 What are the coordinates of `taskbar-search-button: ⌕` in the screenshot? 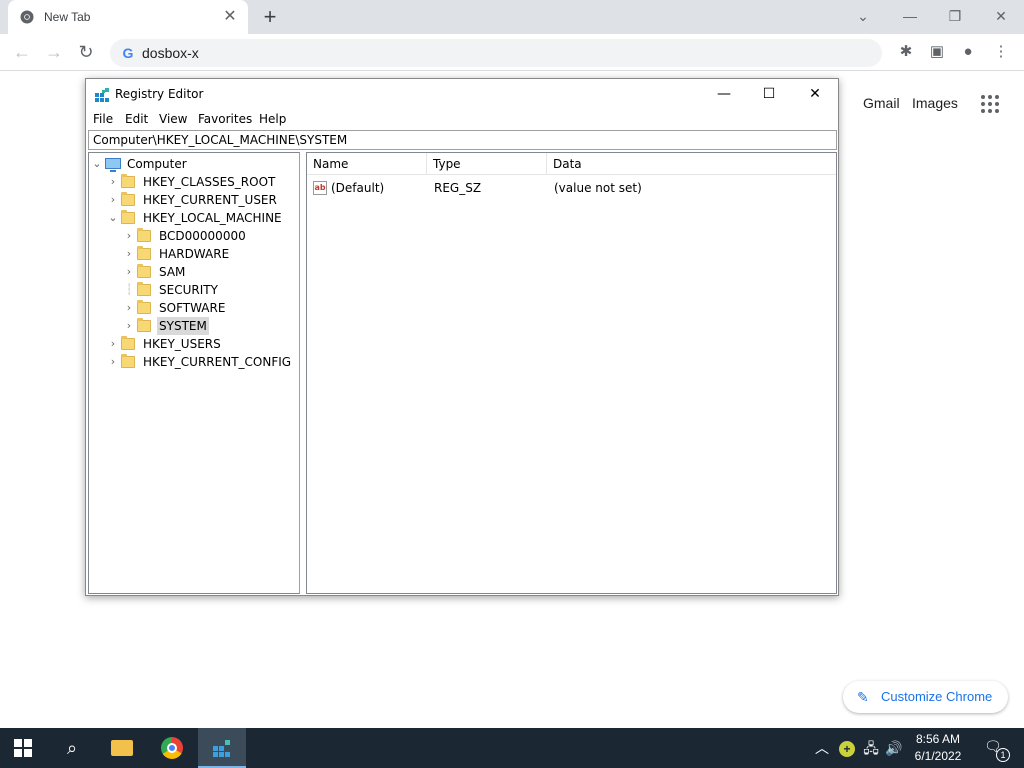 It's located at (72, 748).